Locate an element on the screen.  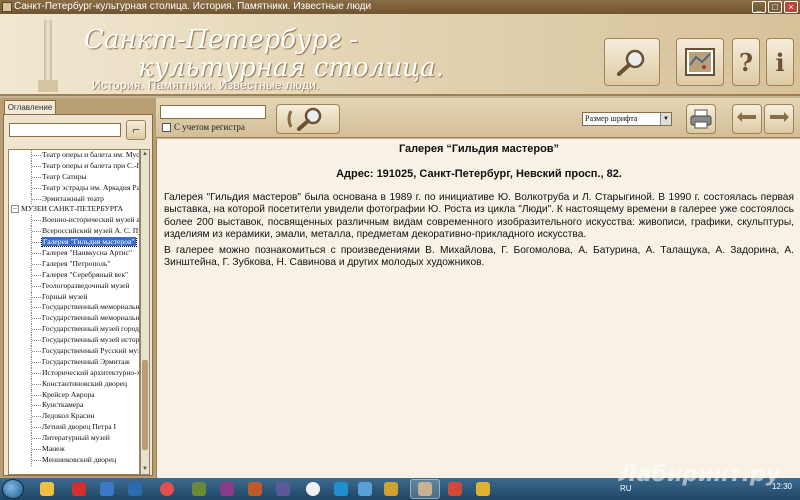
collapse-icon: − is located at coordinates (15, 209).